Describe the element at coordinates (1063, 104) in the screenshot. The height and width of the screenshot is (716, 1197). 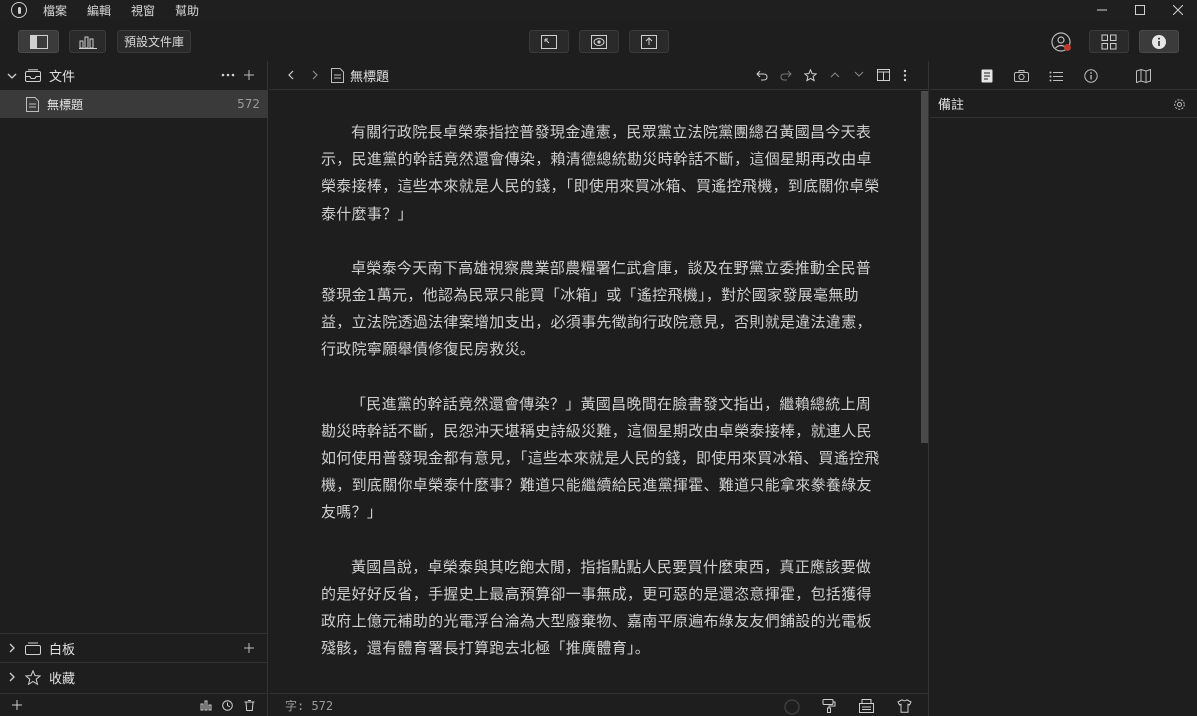
I see `notes-header: 備註` at that location.